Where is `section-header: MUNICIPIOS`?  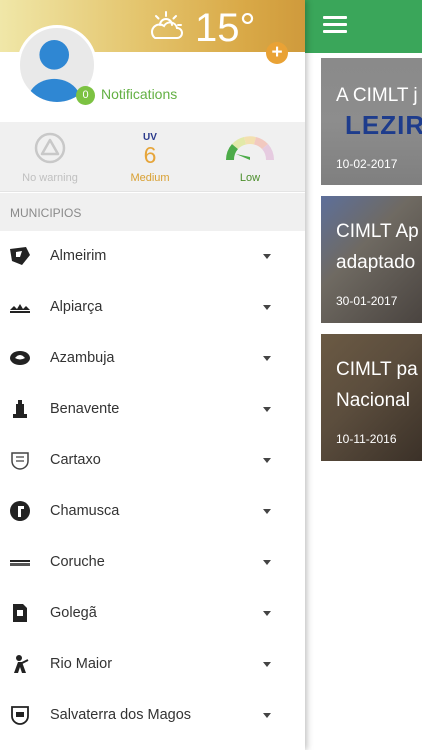
section-header: MUNICIPIOS is located at coordinates (152, 212).